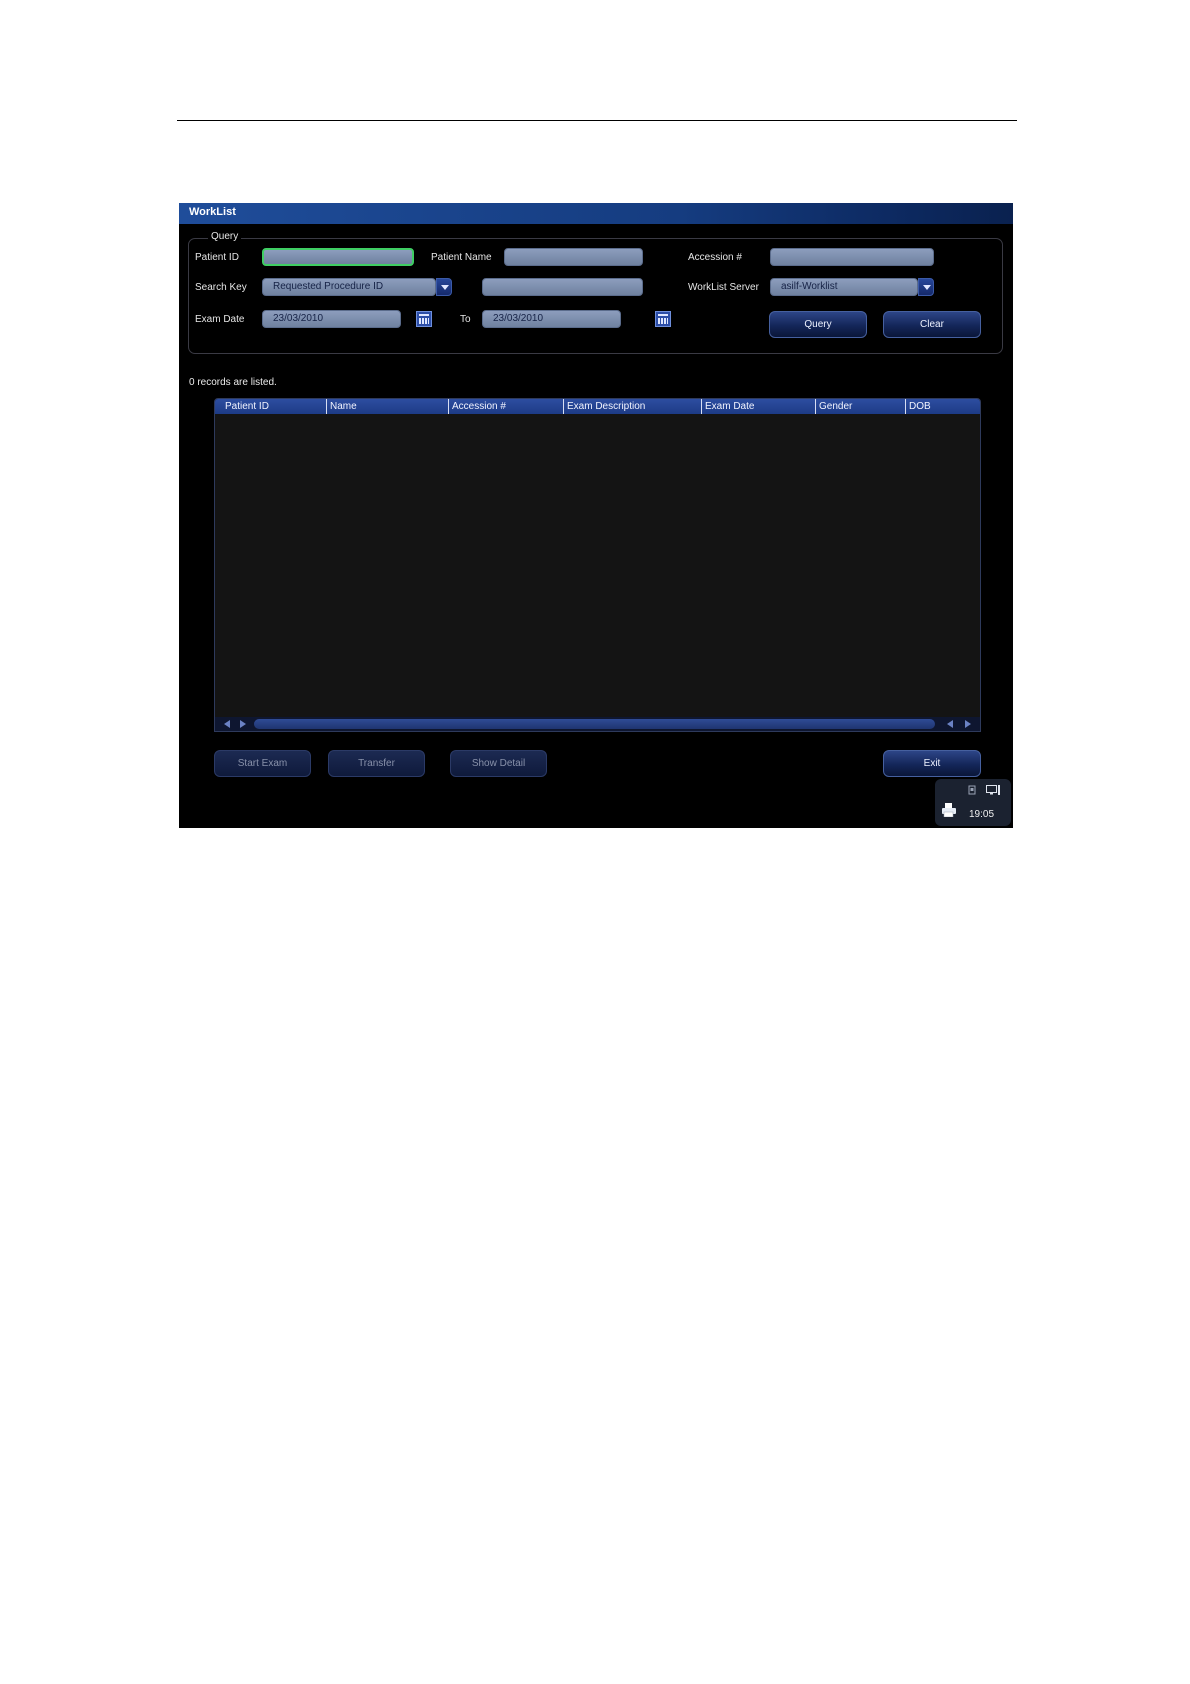  Describe the element at coordinates (376, 763) in the screenshot. I see `transfer-button: Transfer` at that location.